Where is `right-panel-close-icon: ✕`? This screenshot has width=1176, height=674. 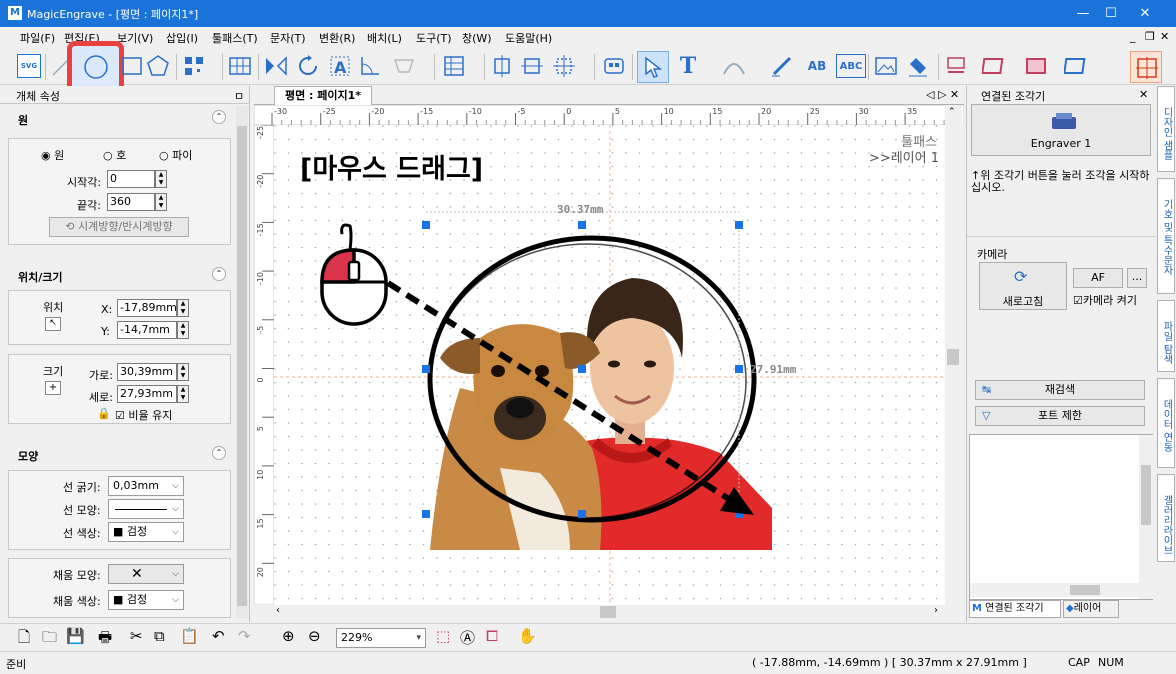 right-panel-close-icon: ✕ is located at coordinates (1143, 94).